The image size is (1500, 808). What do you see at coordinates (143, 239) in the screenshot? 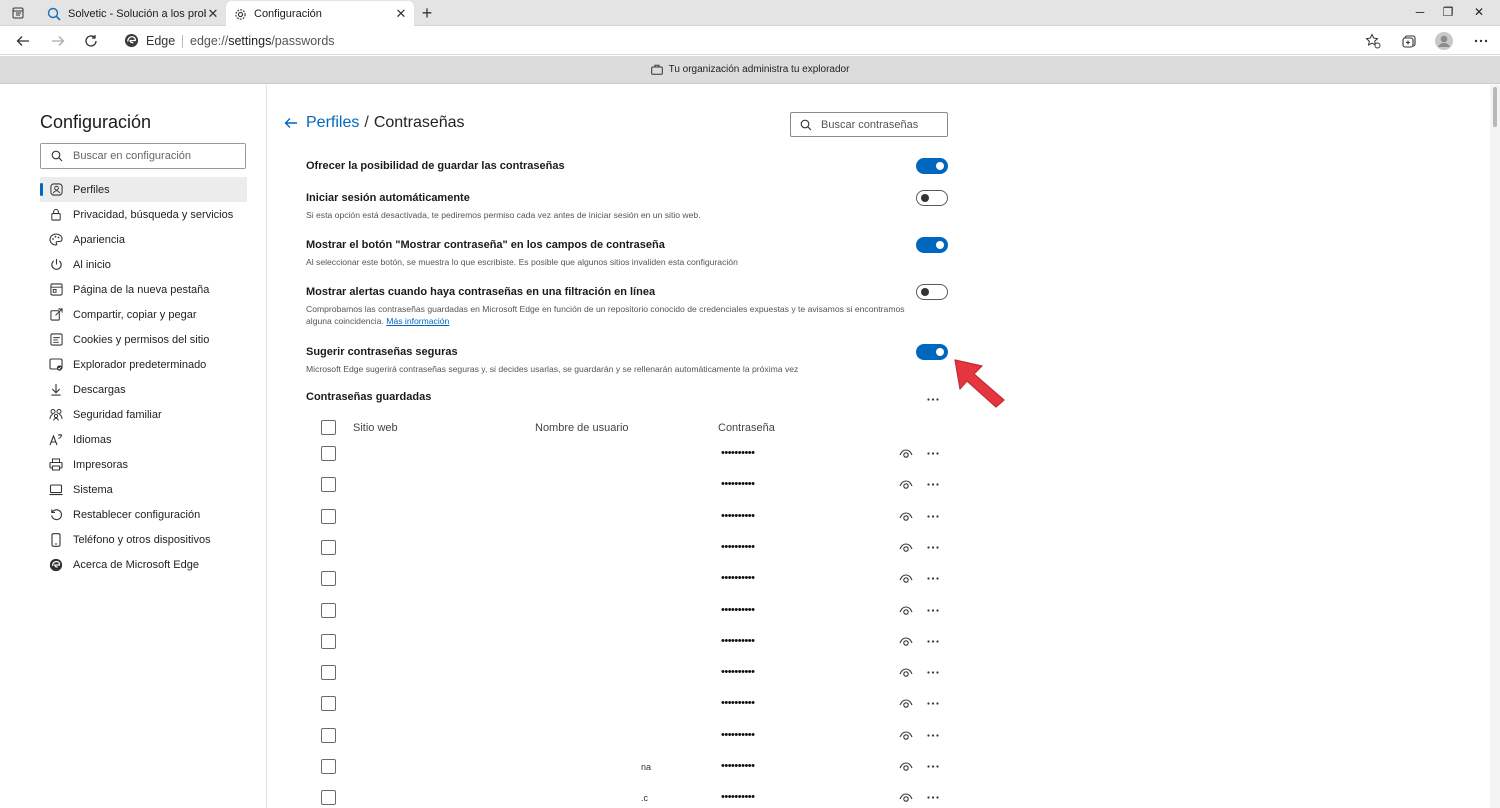
I see `sidebar-item-apariencia: Apariencia` at bounding box center [143, 239].